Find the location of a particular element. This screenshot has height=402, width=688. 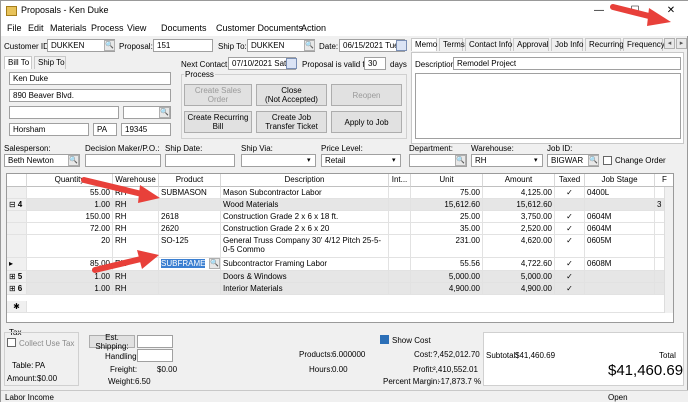

cell-quantity: 72.00 is located at coordinates (70, 229).